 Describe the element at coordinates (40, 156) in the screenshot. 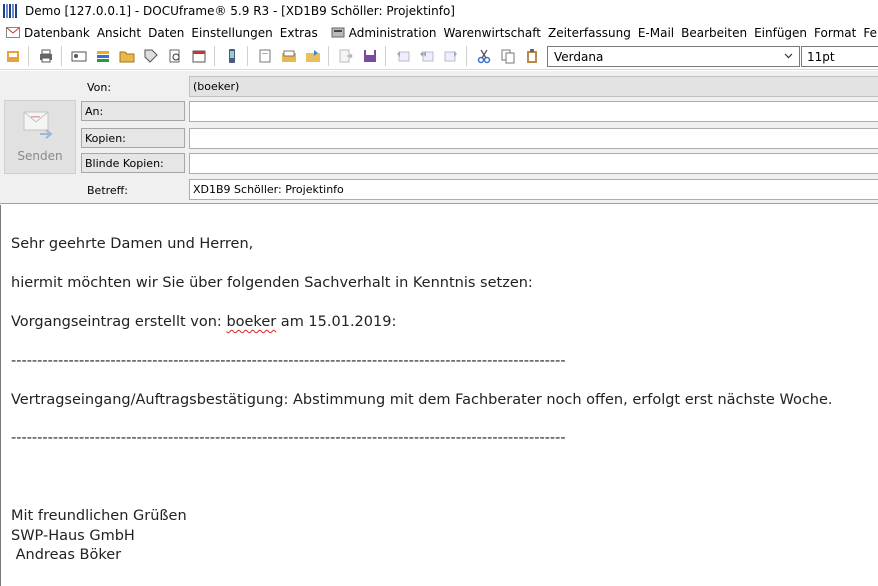

I see `send-button-label: Senden` at that location.